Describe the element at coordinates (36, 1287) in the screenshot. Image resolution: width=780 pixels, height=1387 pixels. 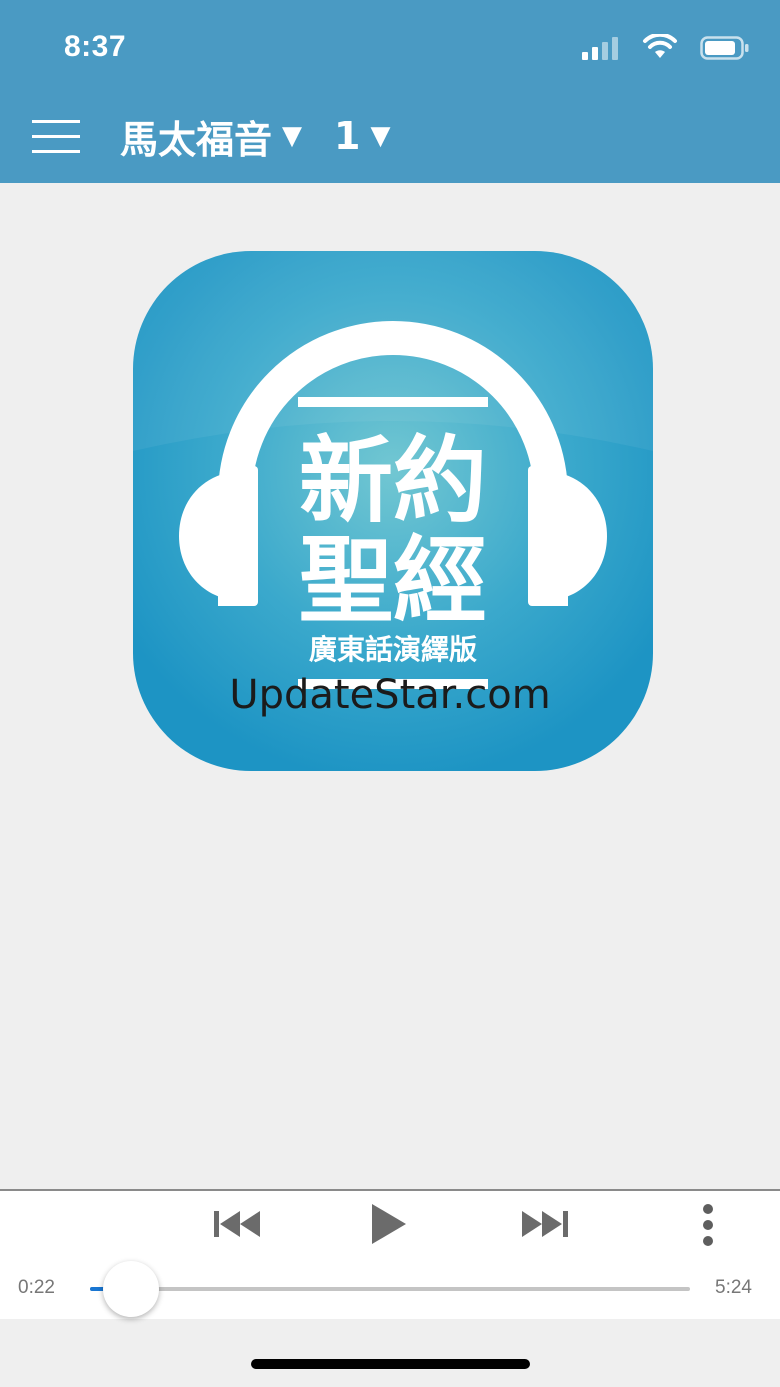
I see `current-time: 0:22` at that location.